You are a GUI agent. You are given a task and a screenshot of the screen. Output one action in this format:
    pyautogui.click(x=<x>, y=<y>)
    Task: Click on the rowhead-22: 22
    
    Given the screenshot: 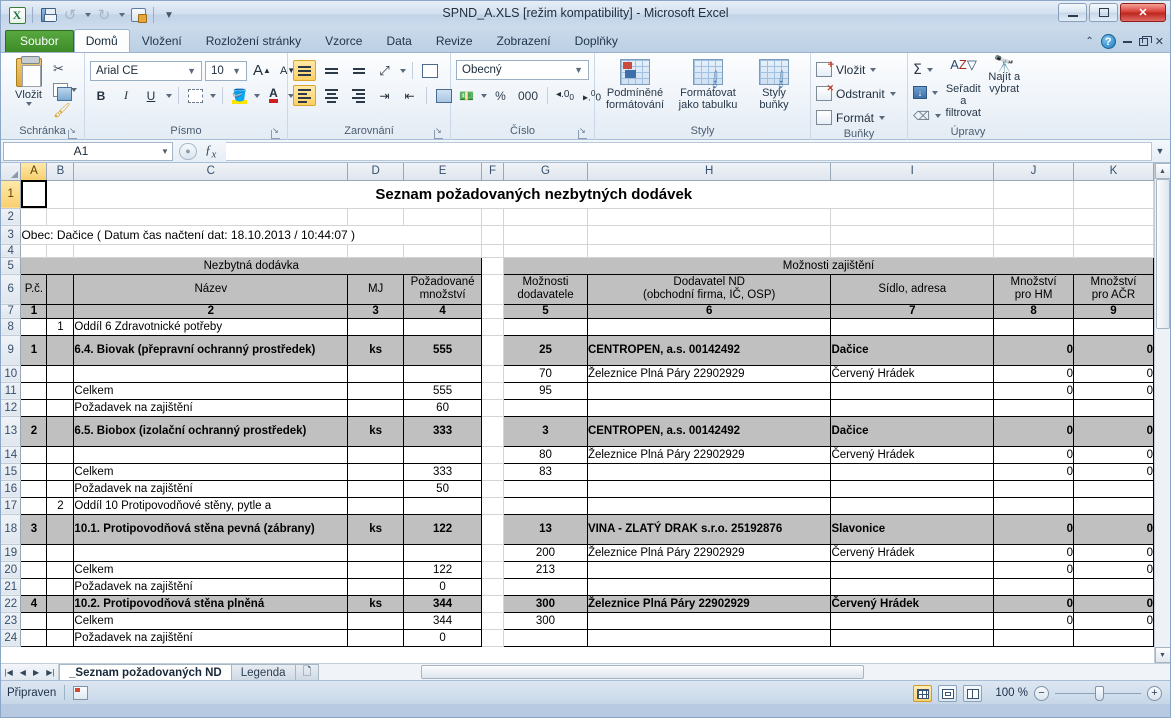 What is the action you would take?
    pyautogui.click(x=11, y=604)
    